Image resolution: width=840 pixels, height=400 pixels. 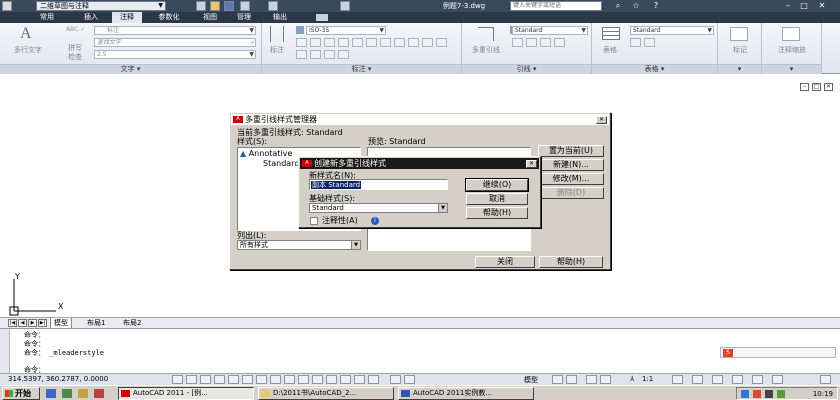 What do you see at coordinates (571, 262) in the screenshot?
I see `help-button: 帮助(H)` at bounding box center [571, 262].